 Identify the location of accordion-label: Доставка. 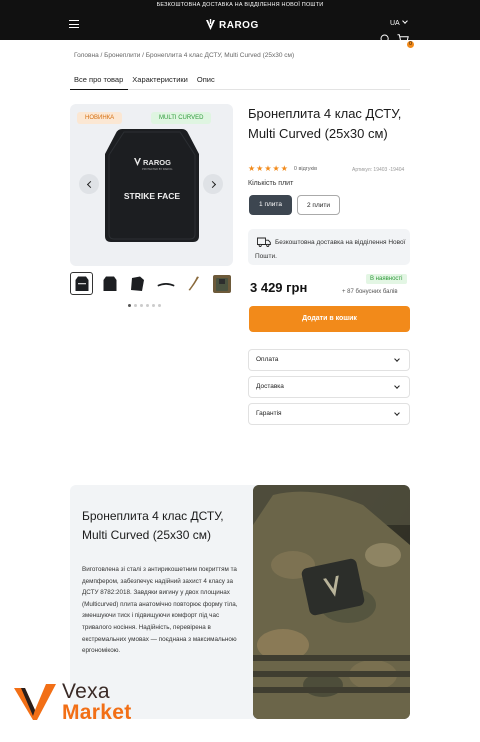
(270, 386).